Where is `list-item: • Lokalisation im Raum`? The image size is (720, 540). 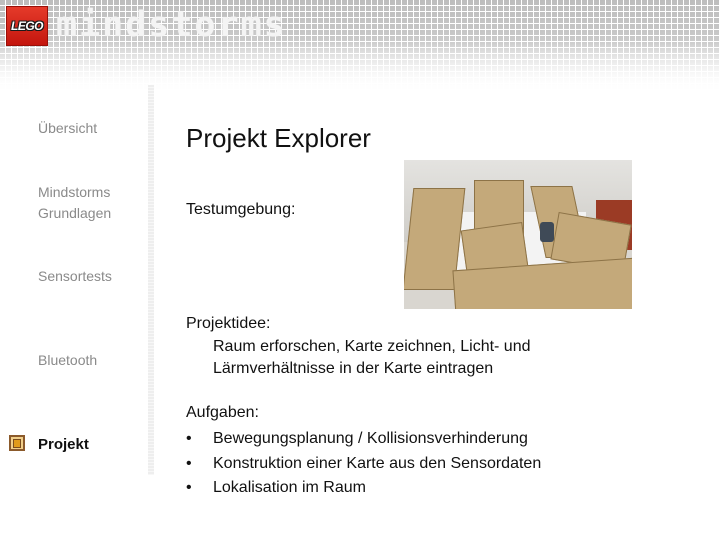 list-item: • Lokalisation im Raum is located at coordinates (363, 488).